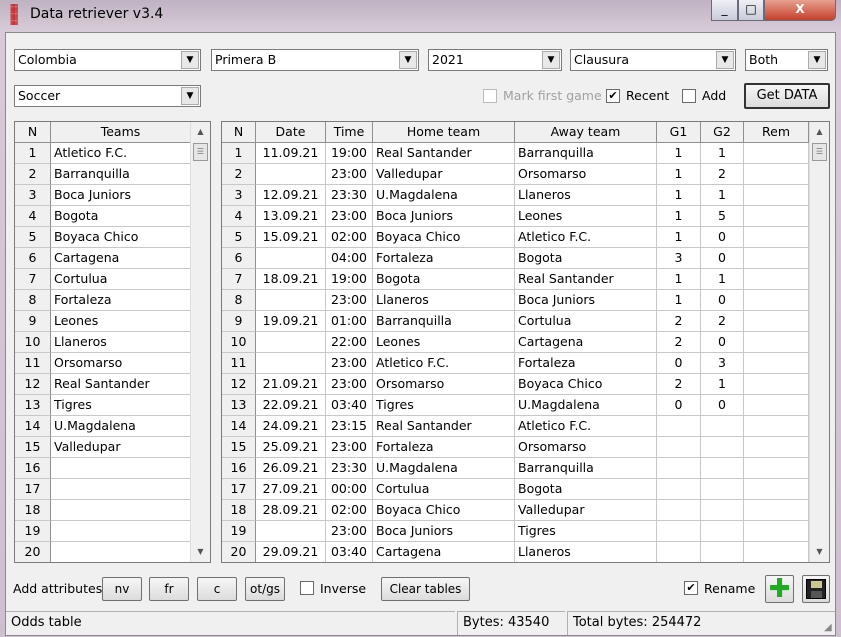 This screenshot has height=637, width=841. Describe the element at coordinates (33, 531) in the screenshot. I see `cell-n: 19` at that location.